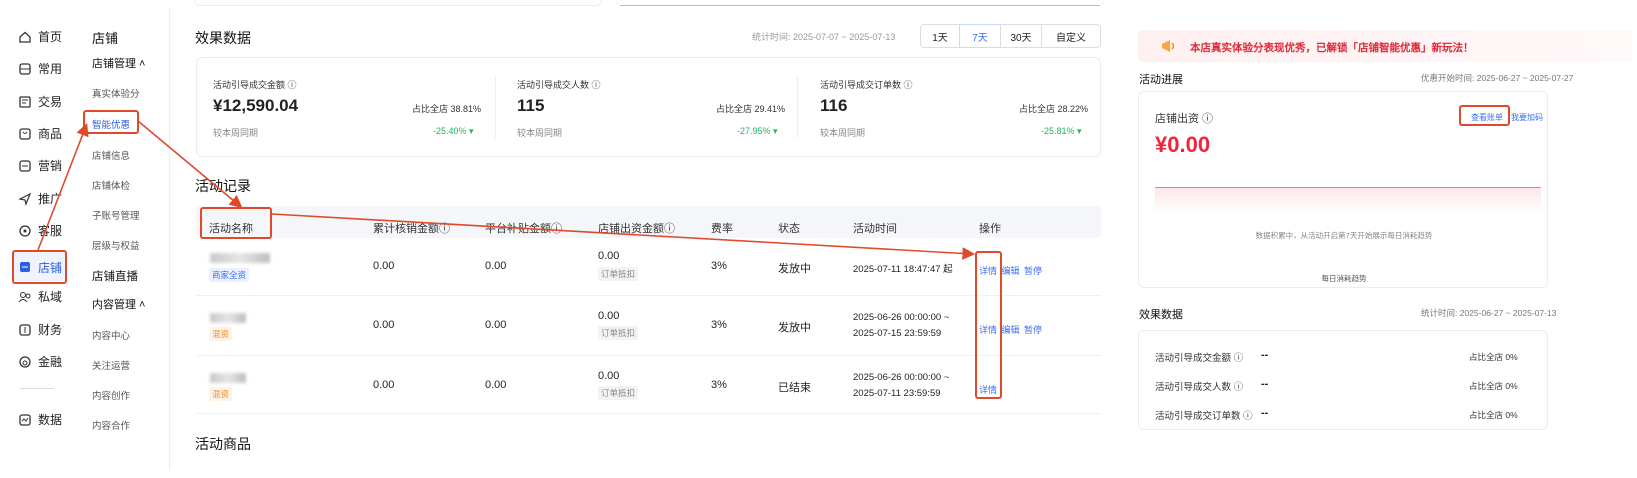 This screenshot has height=478, width=1637. What do you see at coordinates (190, 164) in the screenshot?
I see `arrow-smart-discount-to-name` at bounding box center [190, 164].